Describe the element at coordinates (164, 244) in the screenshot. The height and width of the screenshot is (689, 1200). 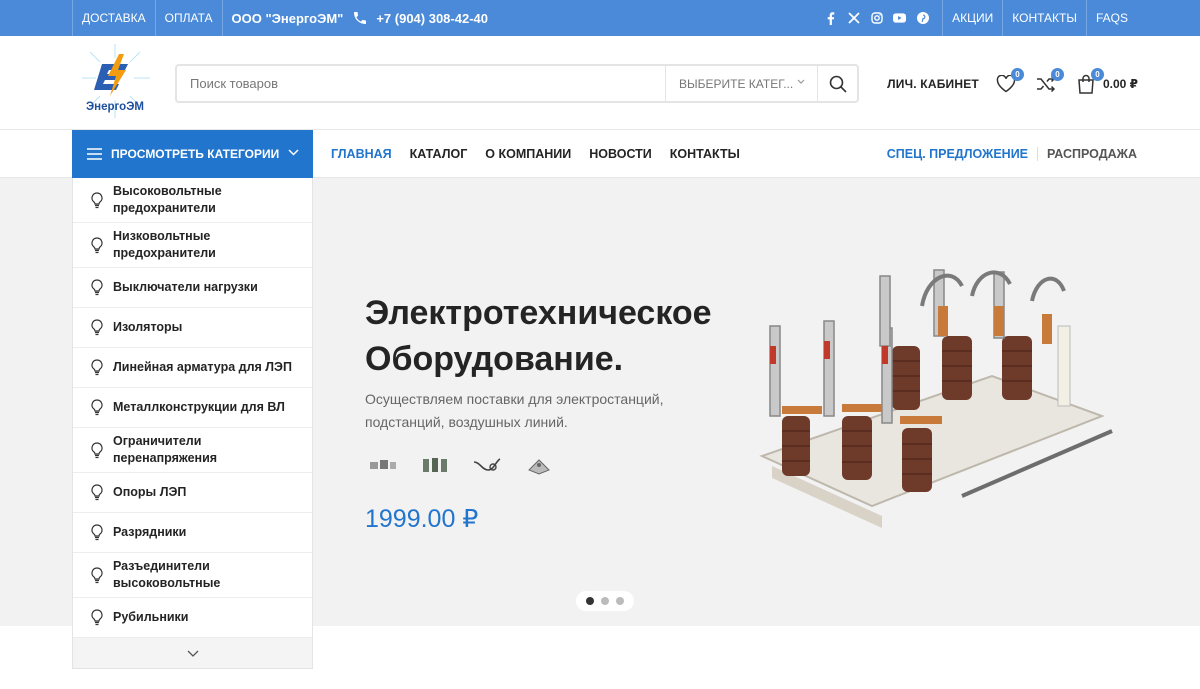
I see `category-label: Низковольтные предохранители` at that location.